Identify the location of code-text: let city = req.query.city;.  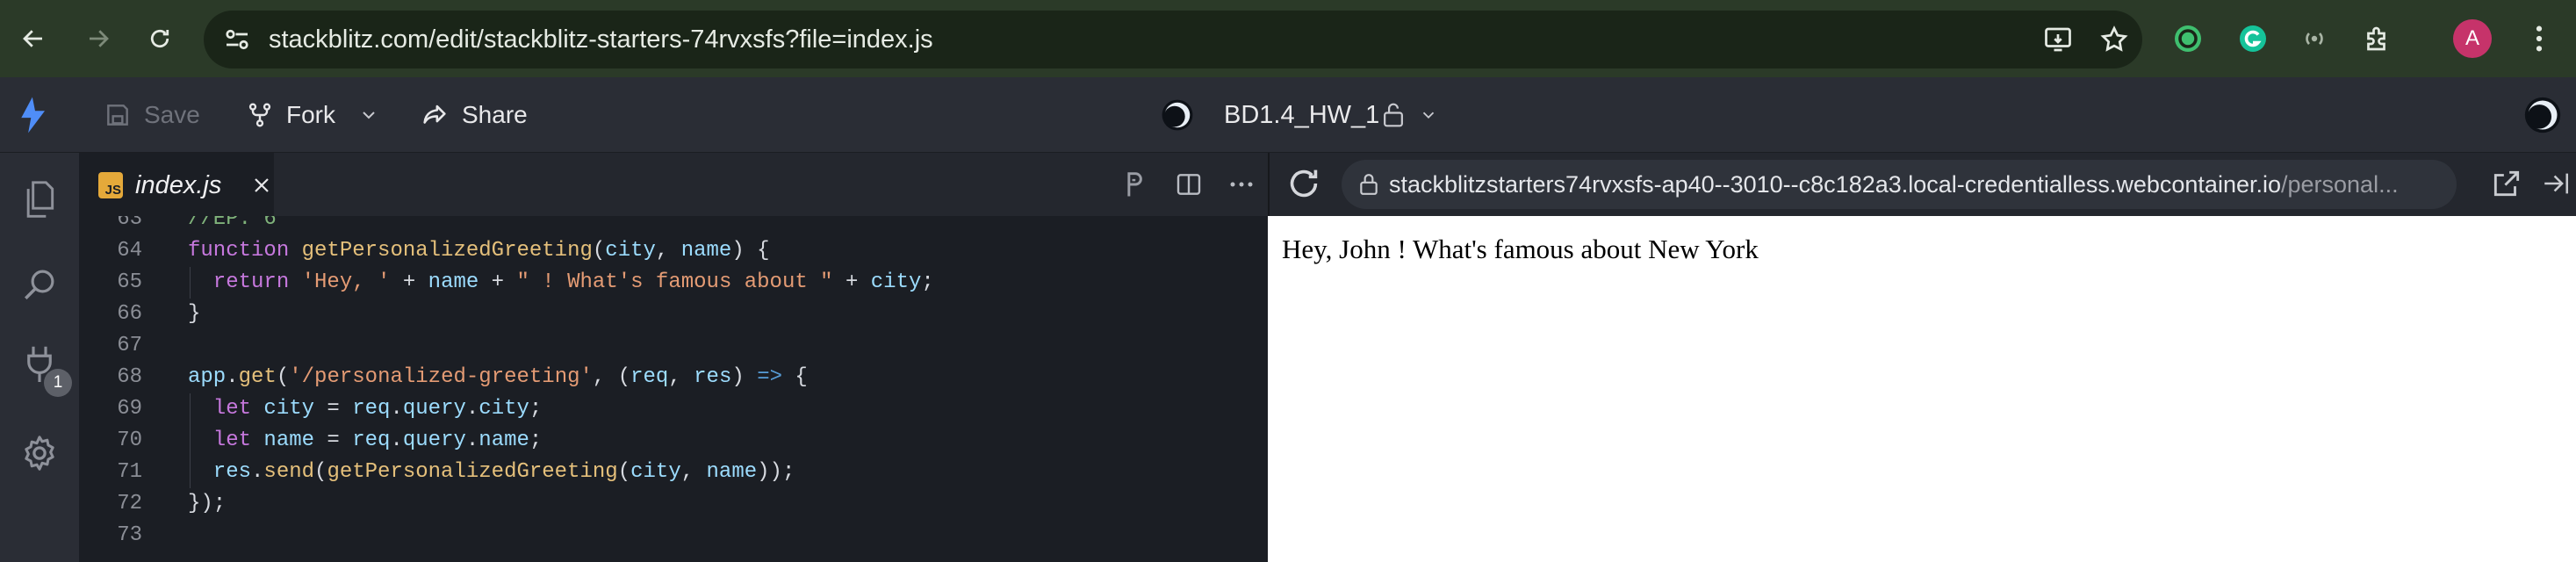
(365, 409).